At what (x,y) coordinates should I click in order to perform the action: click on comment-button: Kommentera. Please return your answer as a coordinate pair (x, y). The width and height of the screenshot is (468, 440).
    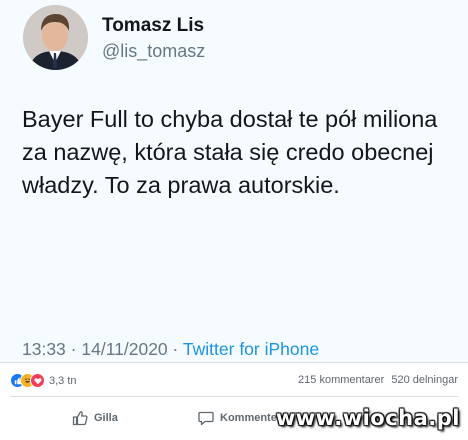
    Looking at the image, I should click on (242, 418).